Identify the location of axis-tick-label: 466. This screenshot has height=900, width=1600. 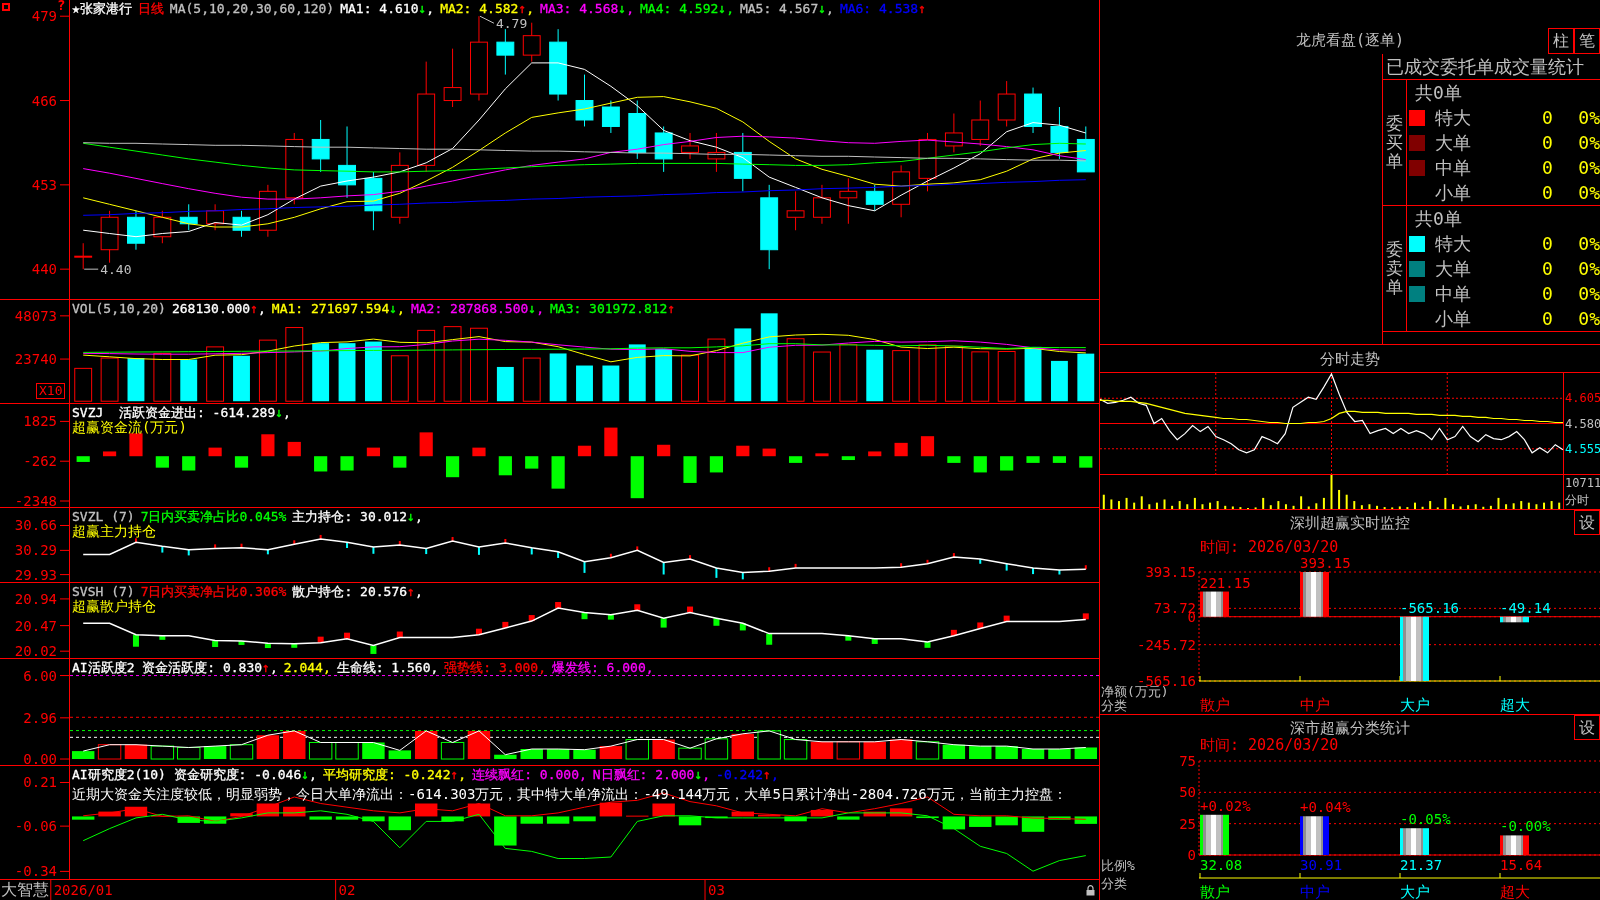
(44, 100).